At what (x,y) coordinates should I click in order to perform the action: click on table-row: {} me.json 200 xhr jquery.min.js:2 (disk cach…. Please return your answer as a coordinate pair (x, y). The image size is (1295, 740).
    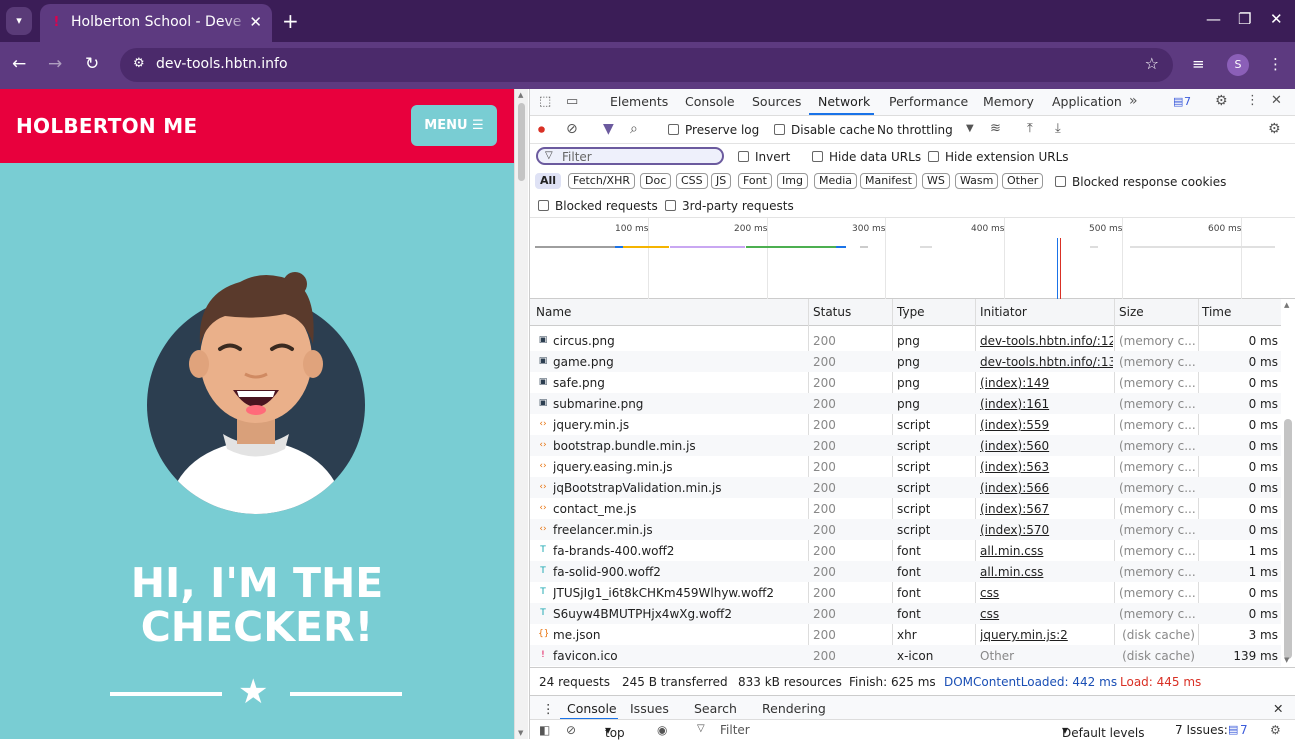
    Looking at the image, I should click on (905, 634).